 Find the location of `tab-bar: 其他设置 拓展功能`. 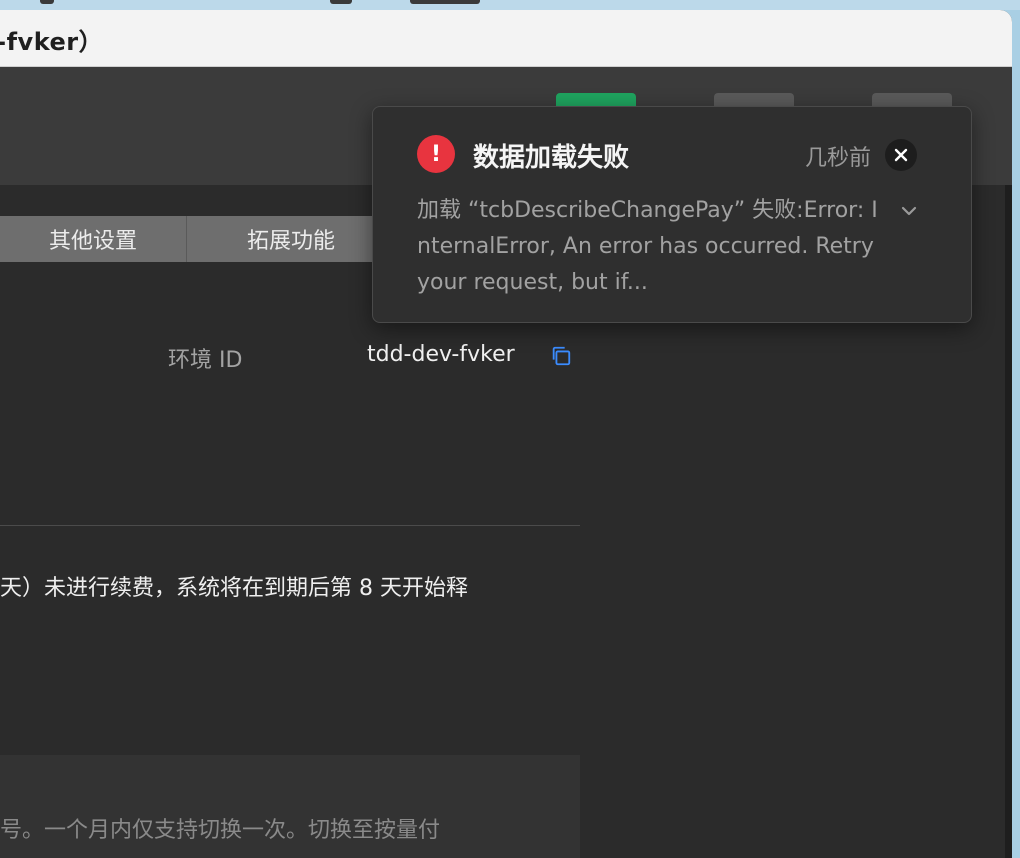

tab-bar: 其他设置 拓展功能 is located at coordinates (198, 239).